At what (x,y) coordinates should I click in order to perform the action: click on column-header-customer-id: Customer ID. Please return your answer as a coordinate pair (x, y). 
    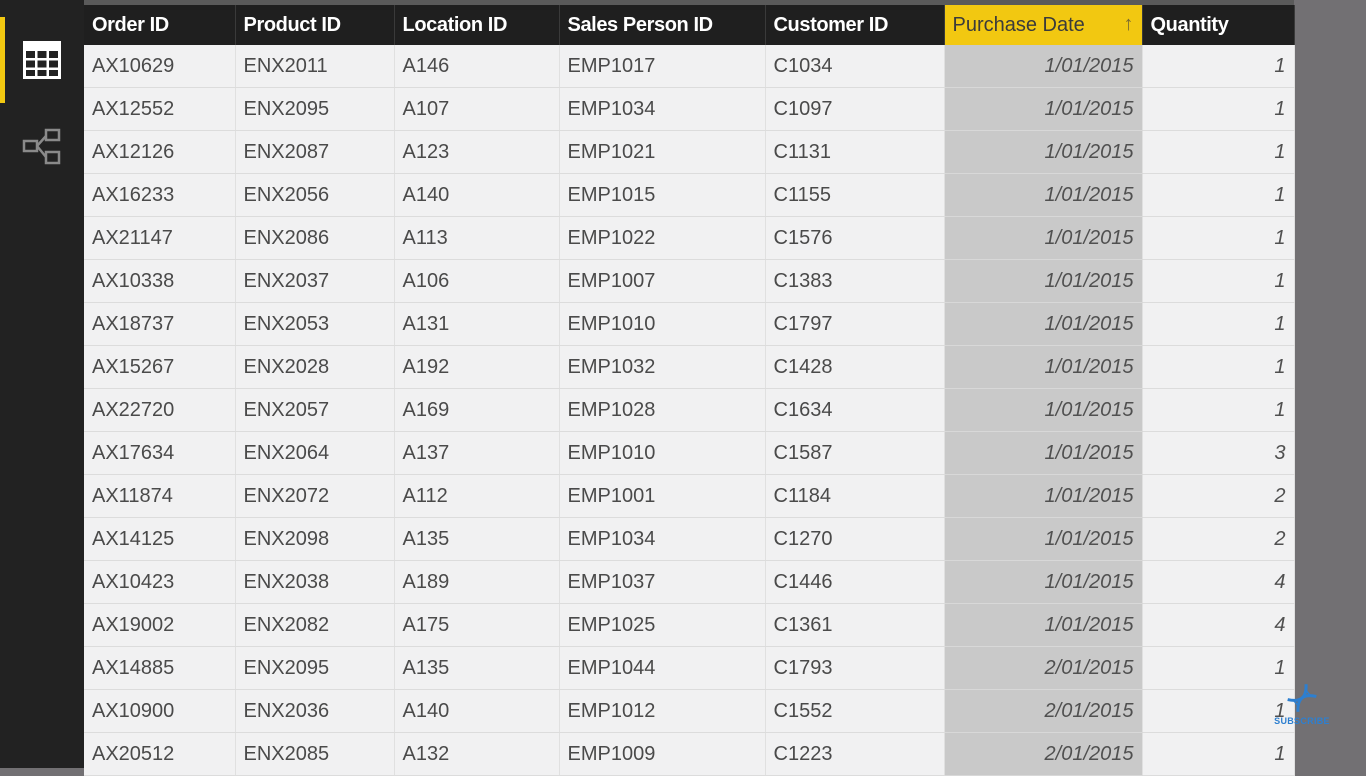
    Looking at the image, I should click on (855, 25).